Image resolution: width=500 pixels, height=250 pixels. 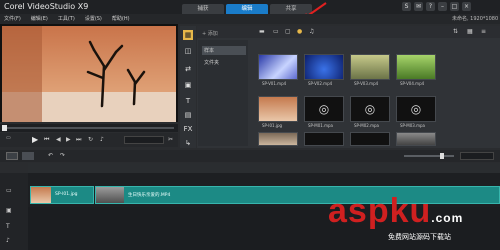 What do you see at coordinates (66, 194) in the screenshot?
I see `clip-label: SP-I01.jpg` at bounding box center [66, 194].